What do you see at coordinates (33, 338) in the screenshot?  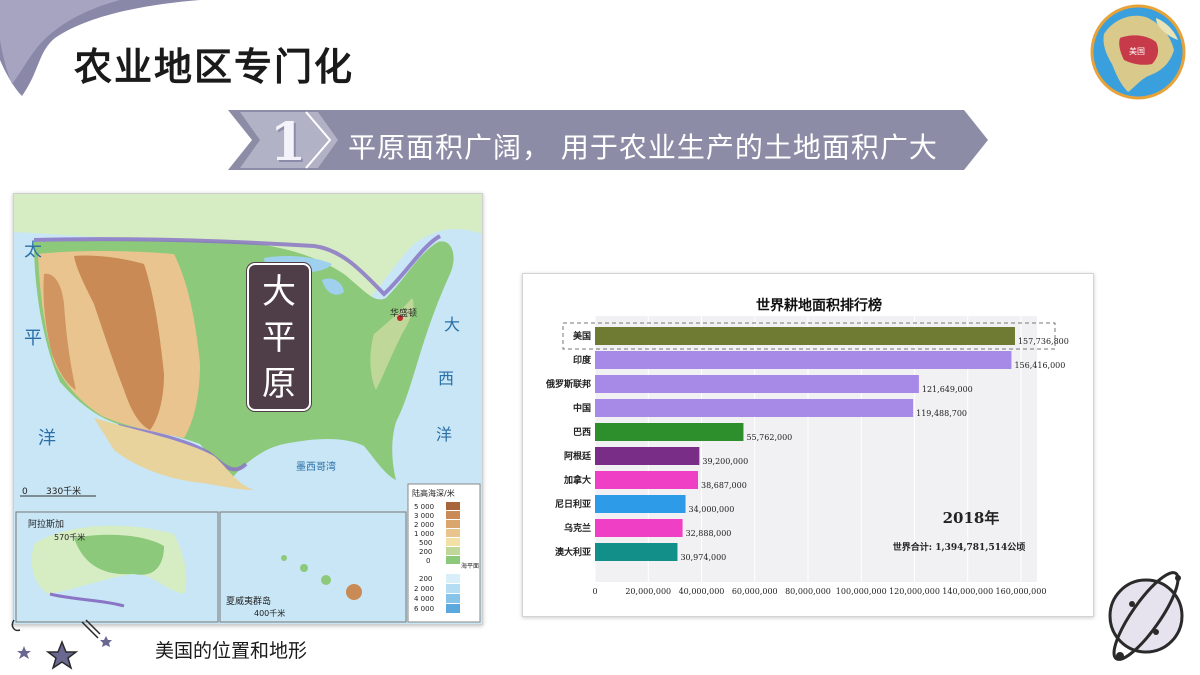 I see `ocean-label: 平` at bounding box center [33, 338].